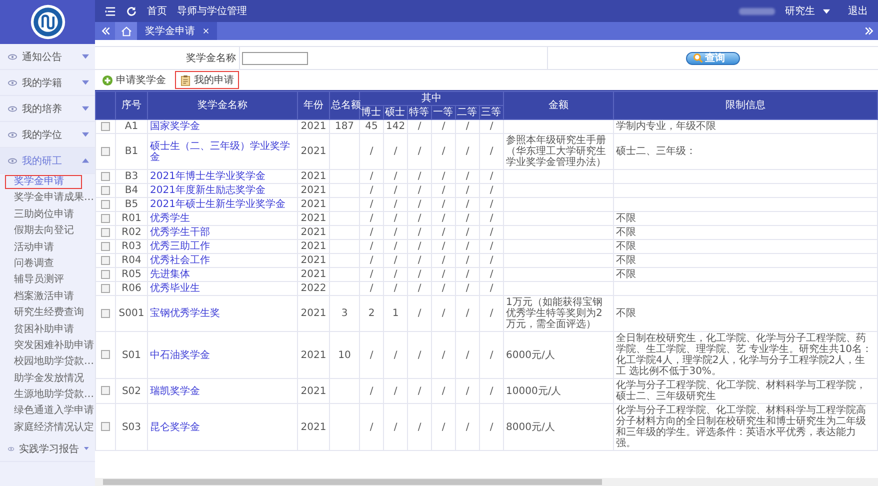 This screenshot has height=486, width=878. I want to click on horizontal-scrollbar, so click(486, 482).